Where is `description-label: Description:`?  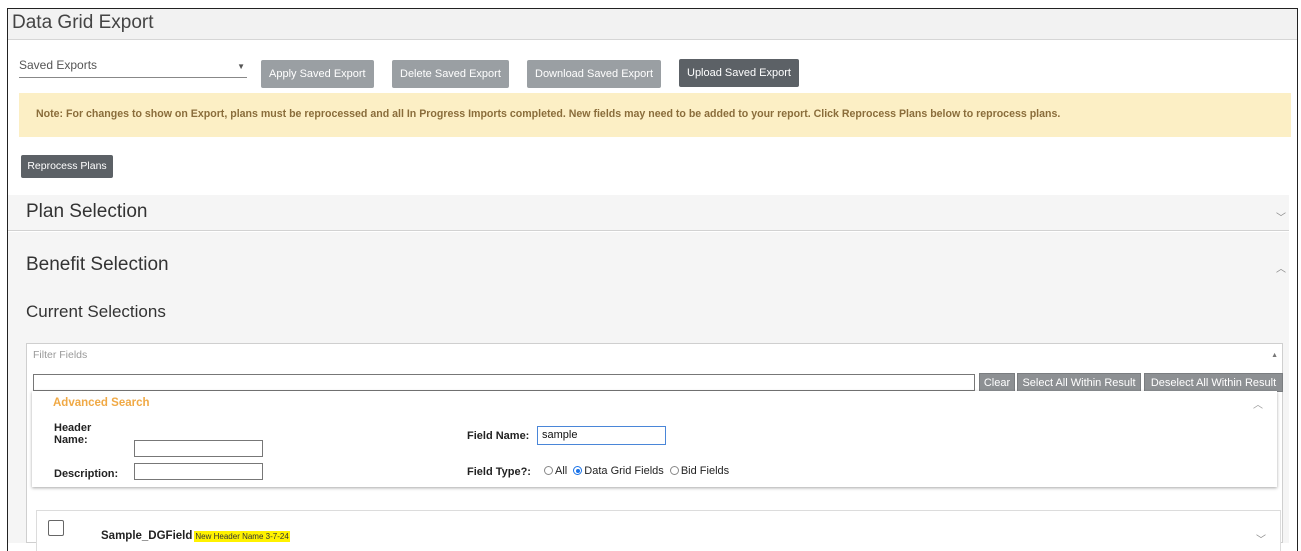
description-label: Description: is located at coordinates (86, 474).